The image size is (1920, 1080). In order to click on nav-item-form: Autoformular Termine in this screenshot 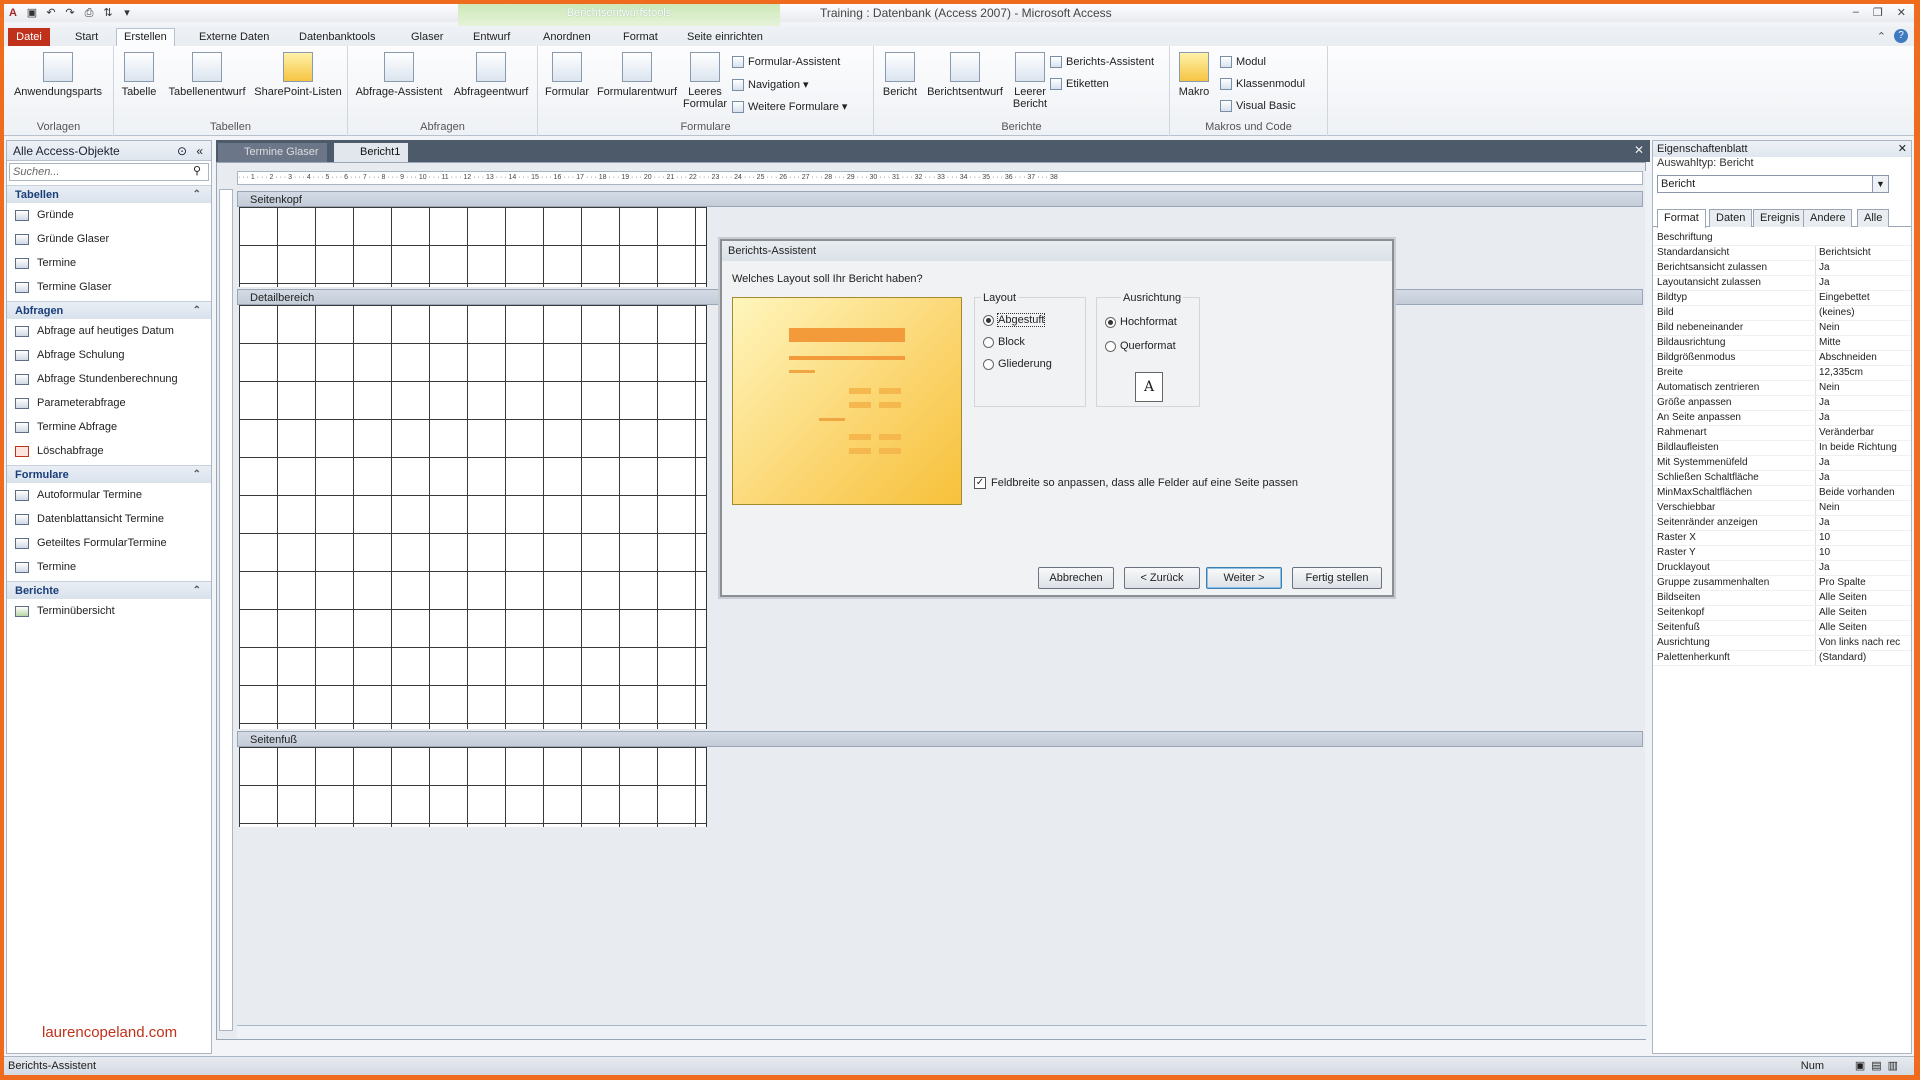, I will do `click(78, 495)`.